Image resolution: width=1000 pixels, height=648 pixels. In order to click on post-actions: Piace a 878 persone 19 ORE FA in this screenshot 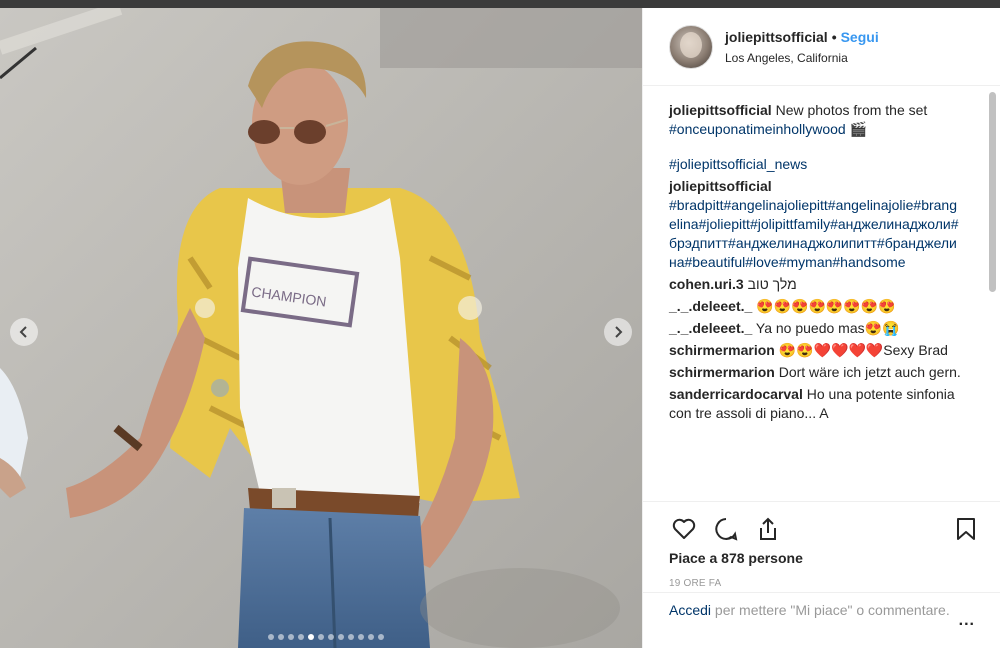, I will do `click(821, 545)`.